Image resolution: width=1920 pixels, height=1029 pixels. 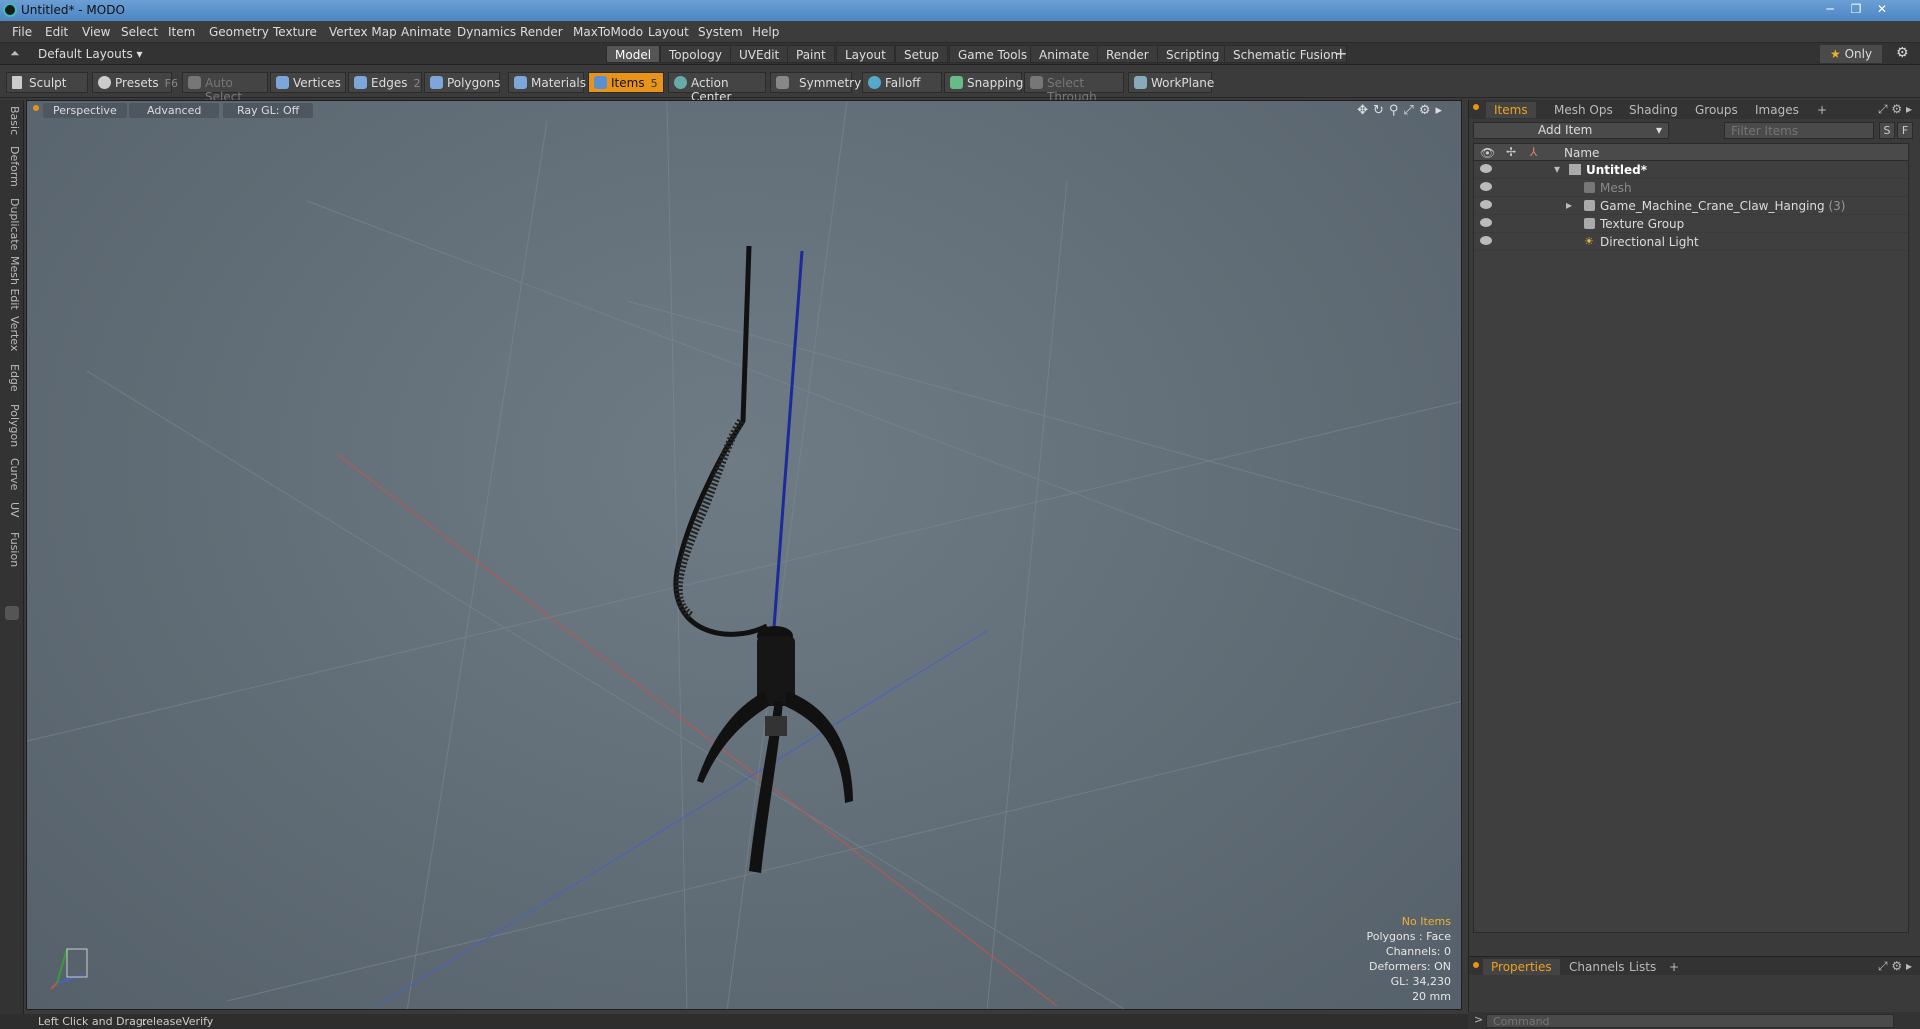 What do you see at coordinates (720, 32) in the screenshot?
I see `menu-system: System` at bounding box center [720, 32].